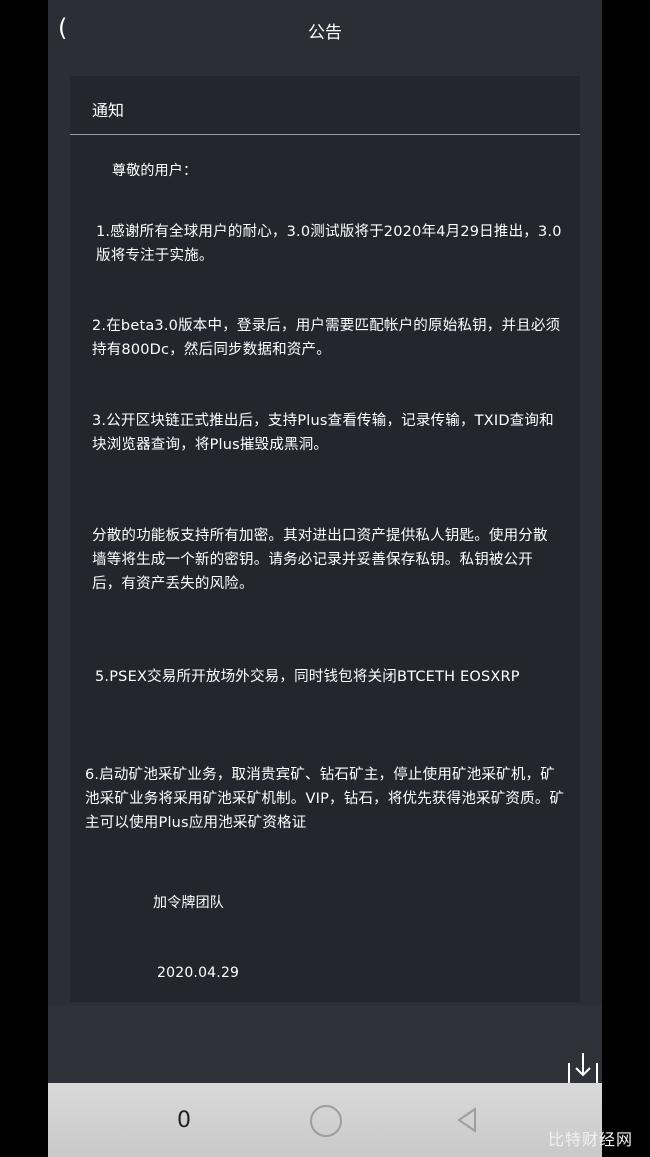 The height and width of the screenshot is (1157, 650). What do you see at coordinates (325, 1044) in the screenshot?
I see `bottom-band` at bounding box center [325, 1044].